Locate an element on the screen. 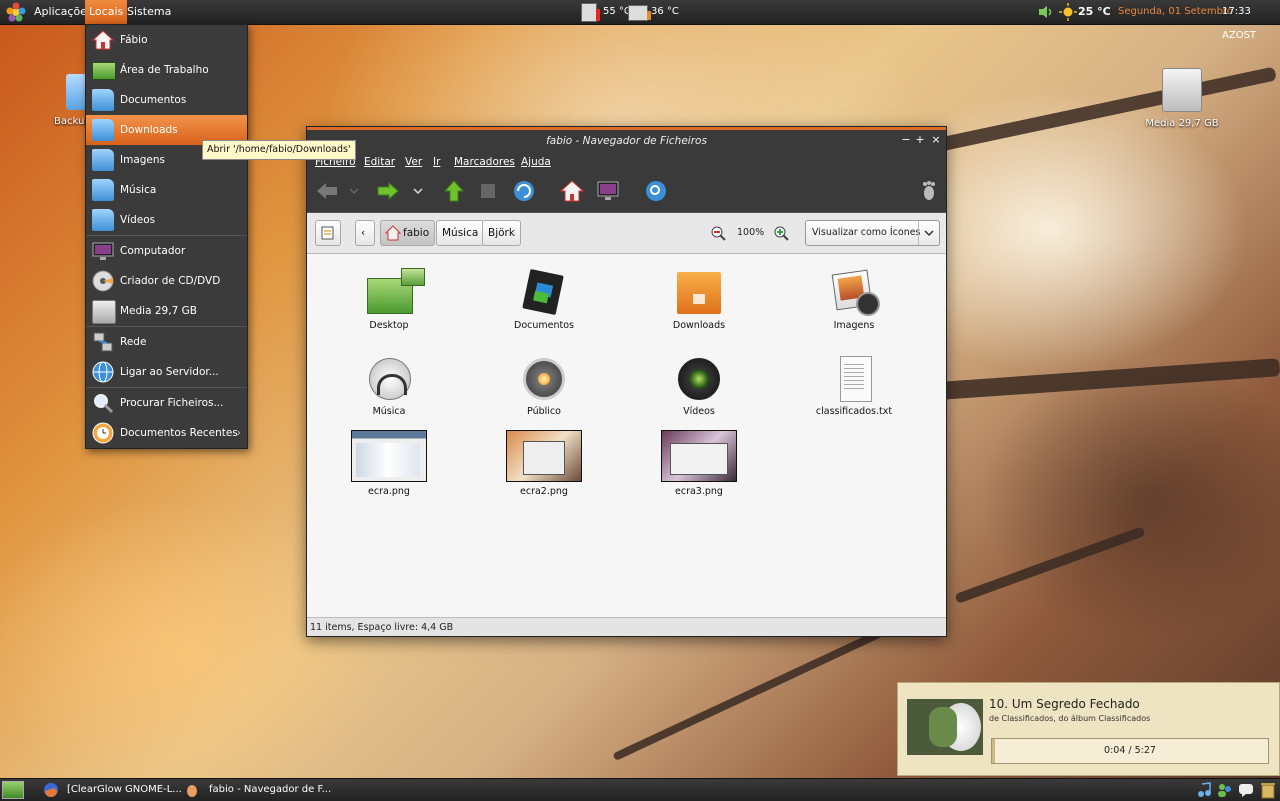  chevron-down-icon is located at coordinates (928, 233).